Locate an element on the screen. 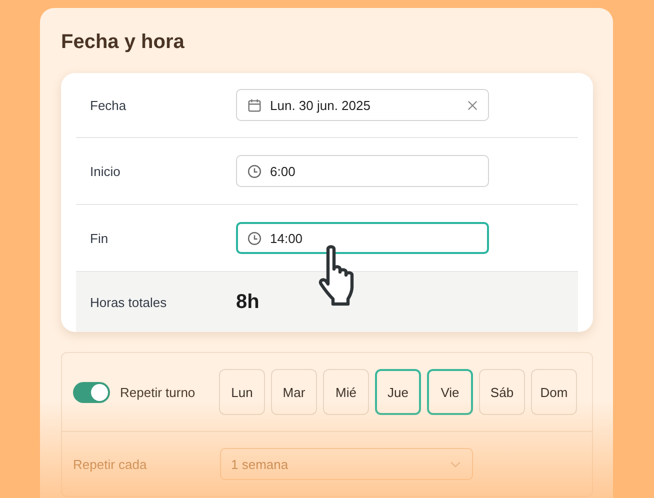  toggle-switch is located at coordinates (91, 392).